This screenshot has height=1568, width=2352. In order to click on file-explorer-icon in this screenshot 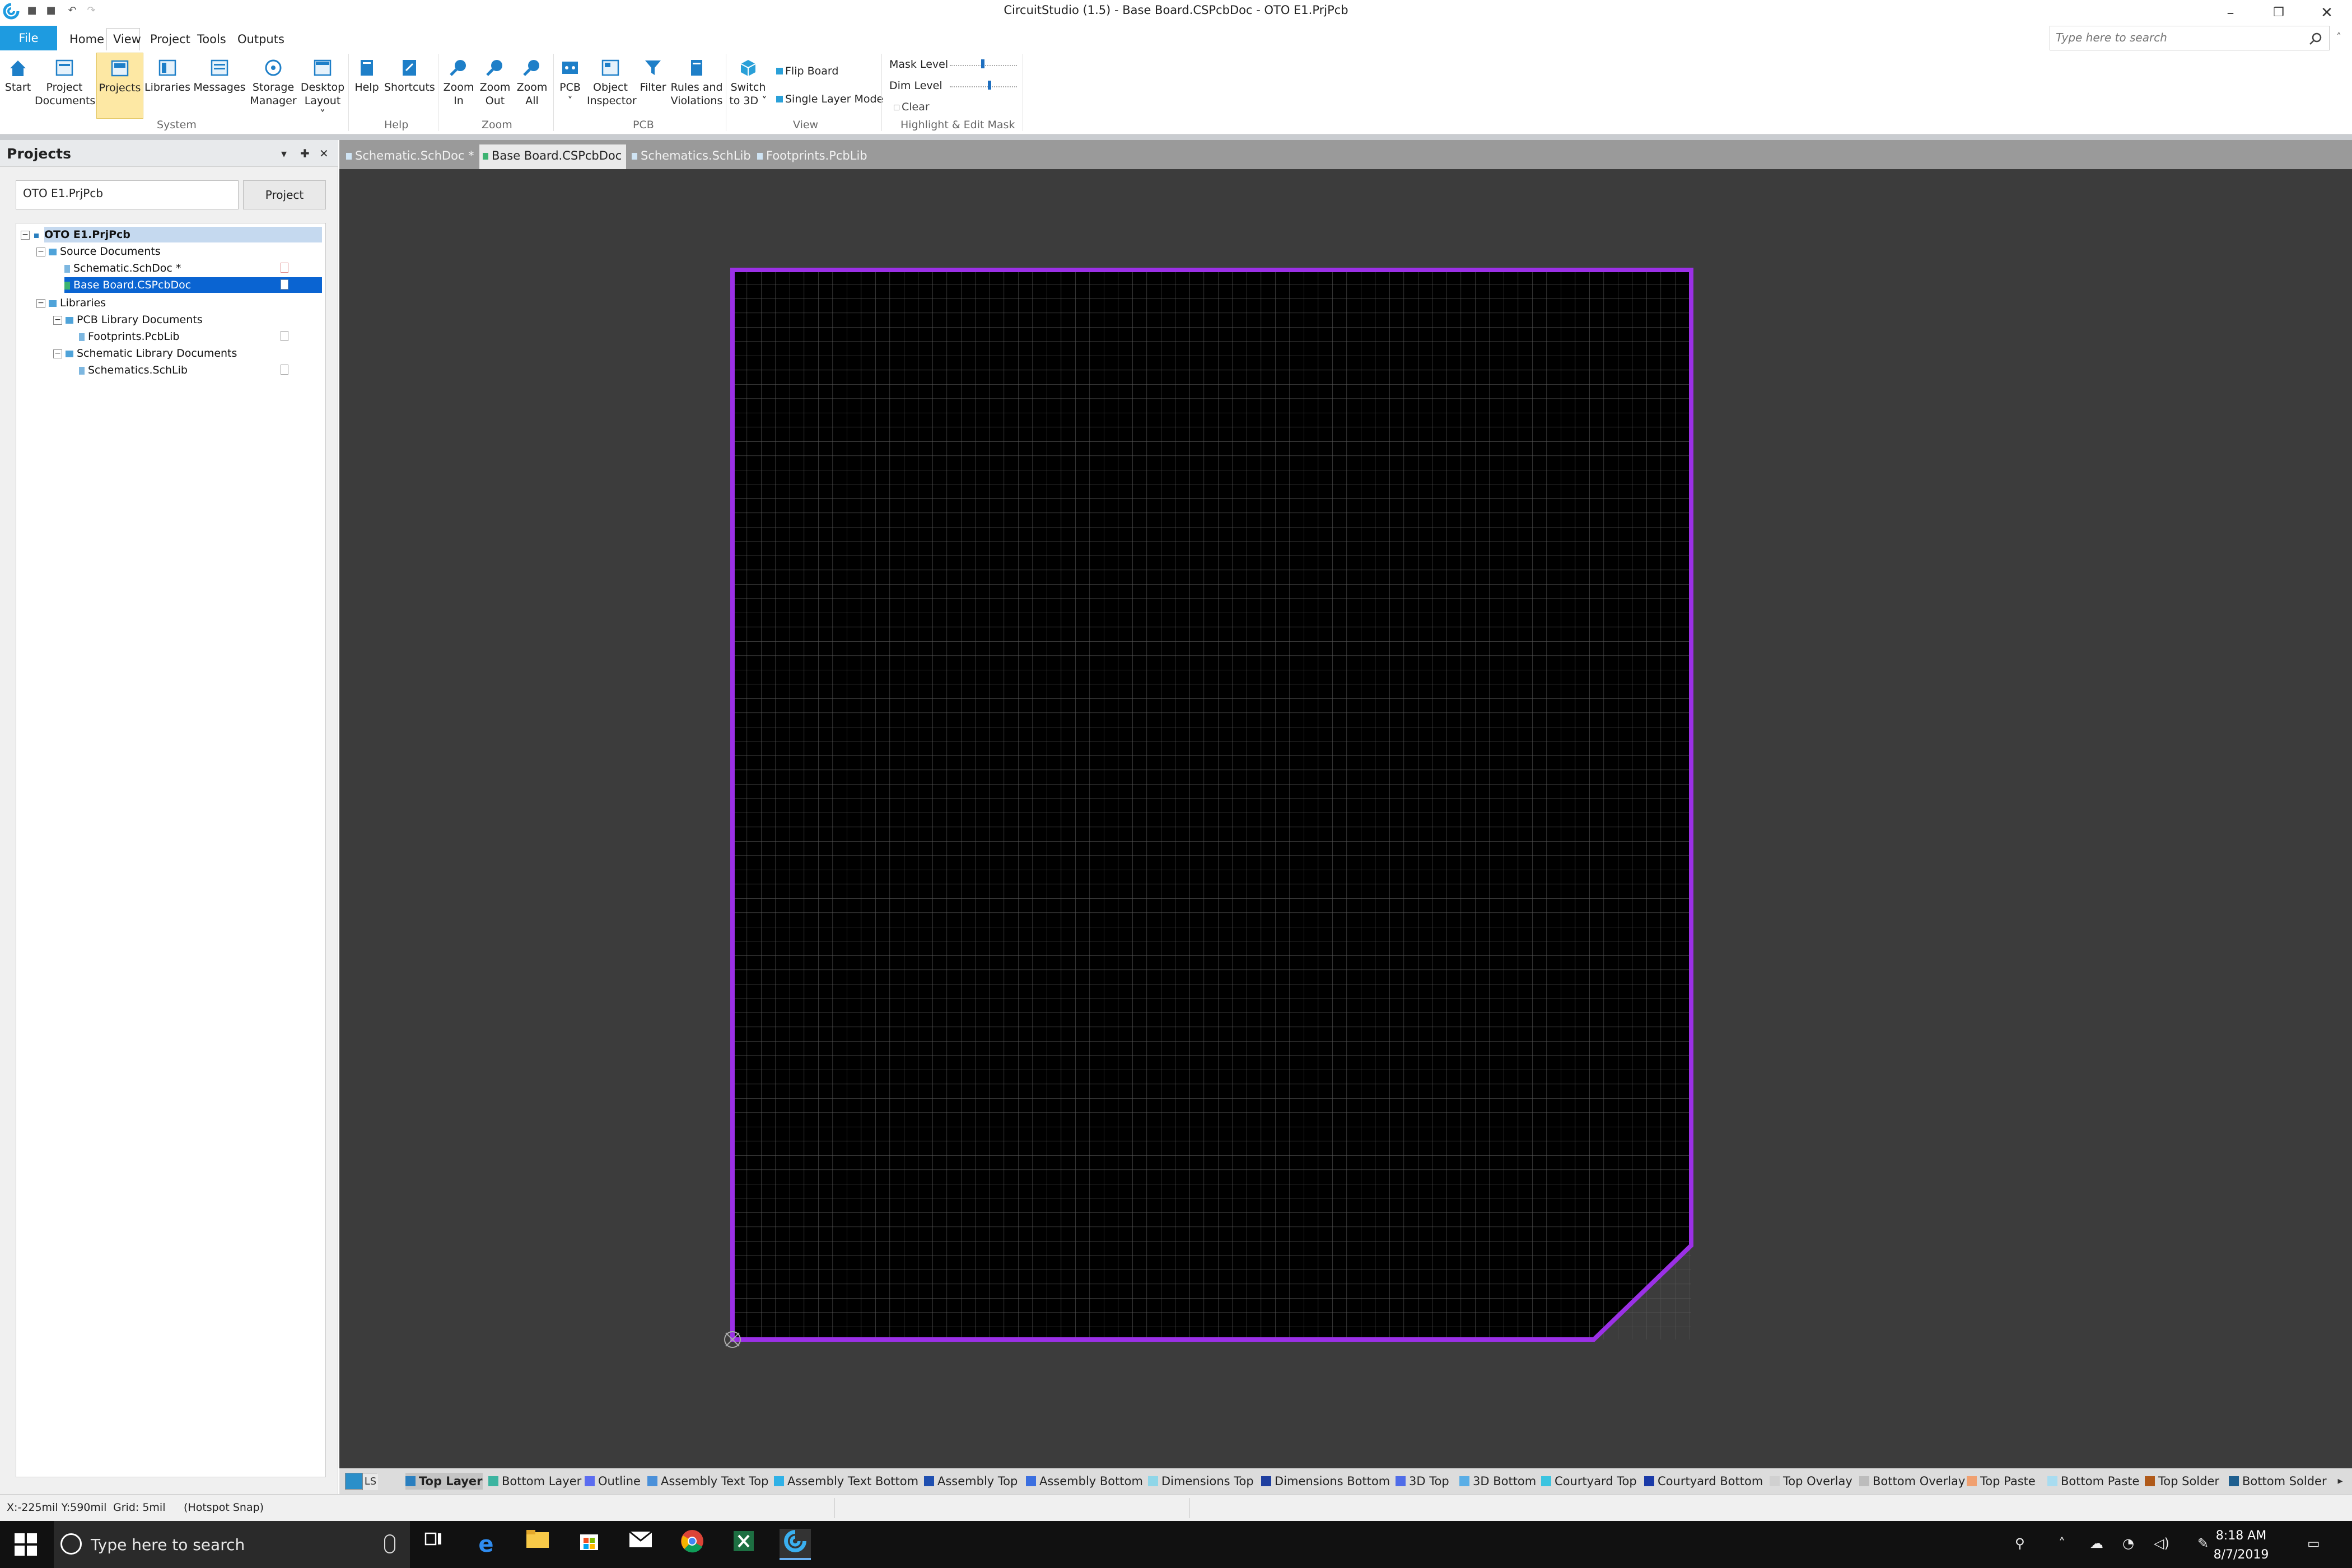, I will do `click(538, 1544)`.